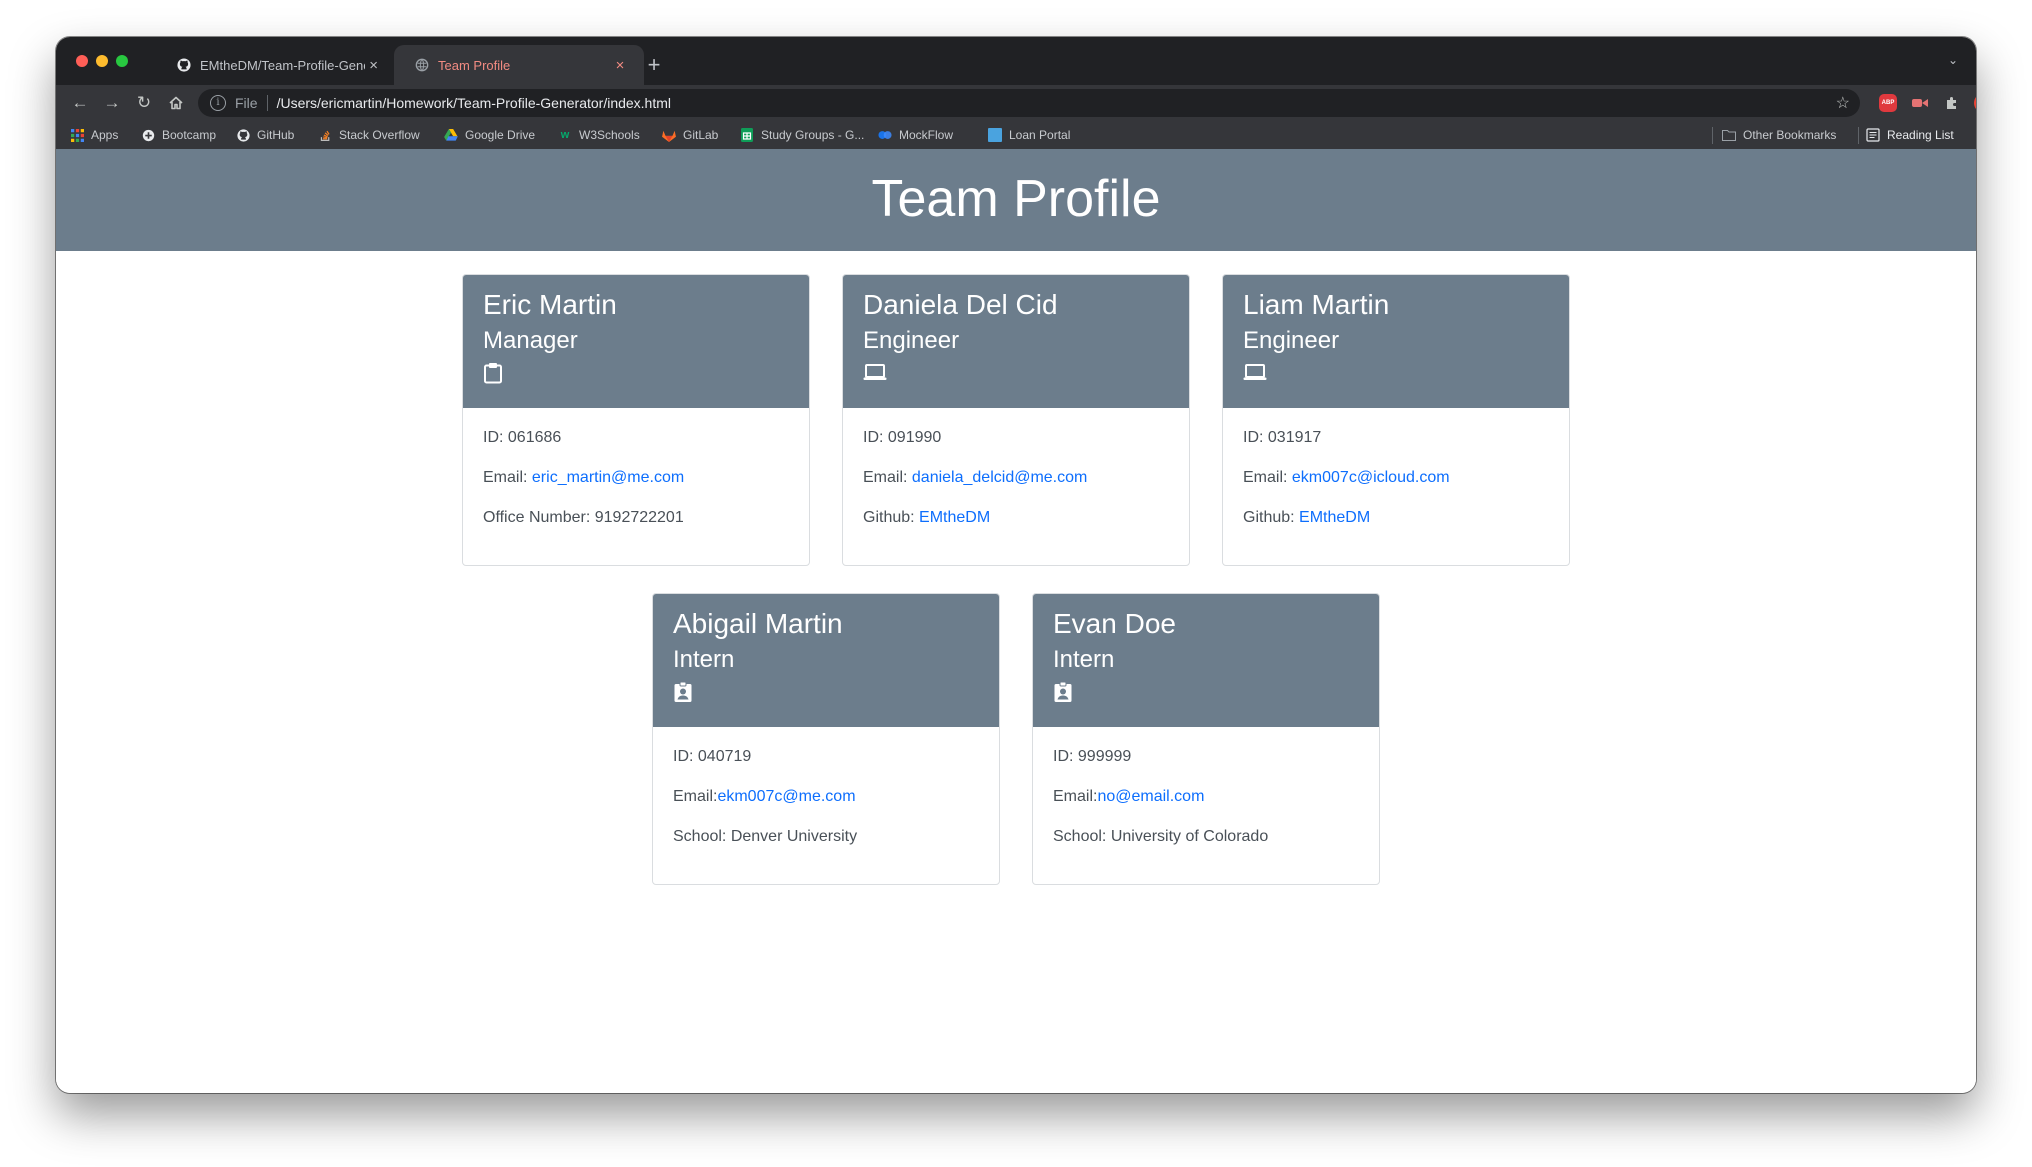 This screenshot has width=2032, height=1167. Describe the element at coordinates (1371, 477) in the screenshot. I see `email-link: ekm007c@icloud.com` at that location.